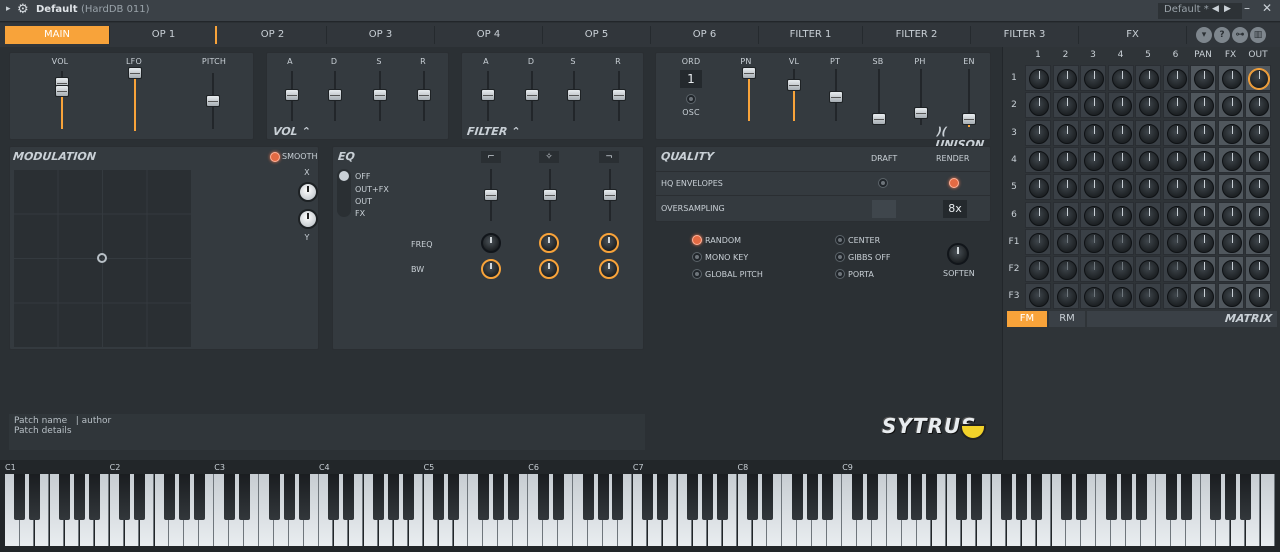  I want to click on smooth-toggle, so click(275, 157).